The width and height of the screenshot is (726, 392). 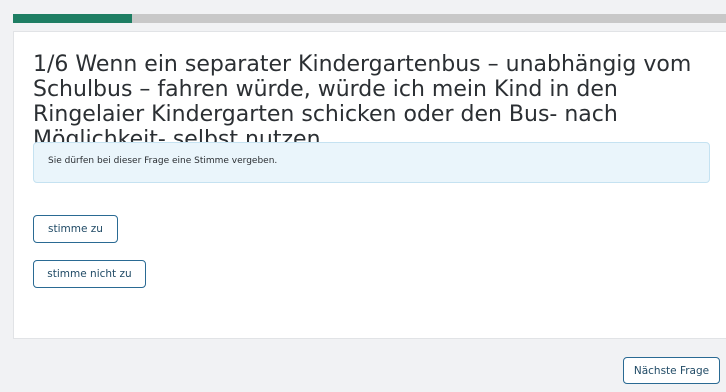 What do you see at coordinates (671, 370) in the screenshot?
I see `next-question-button: Nächste Frage` at bounding box center [671, 370].